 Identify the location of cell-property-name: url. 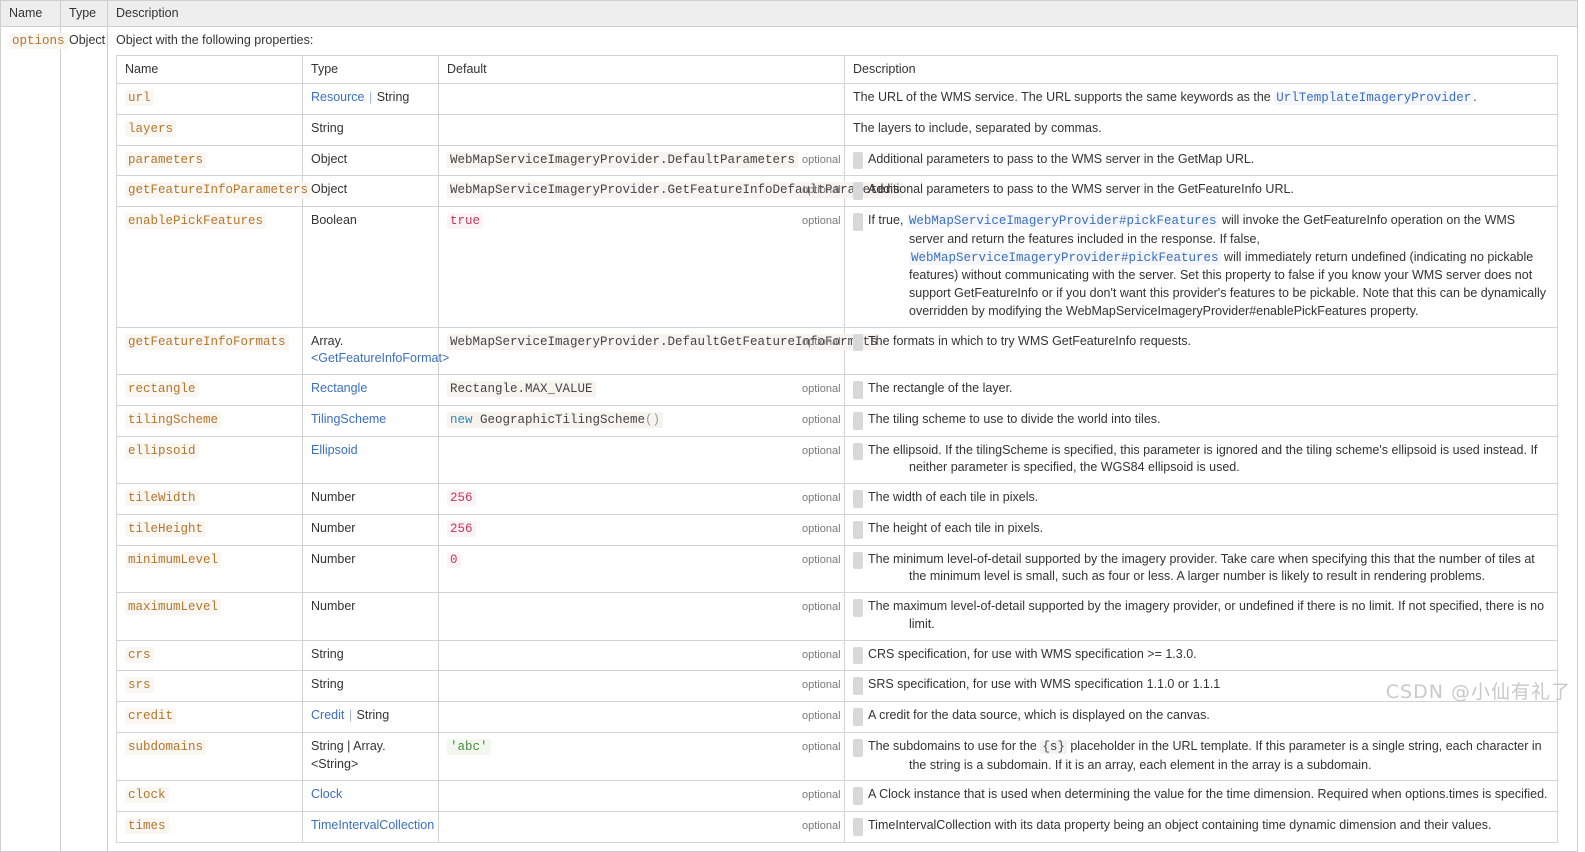
(209, 99).